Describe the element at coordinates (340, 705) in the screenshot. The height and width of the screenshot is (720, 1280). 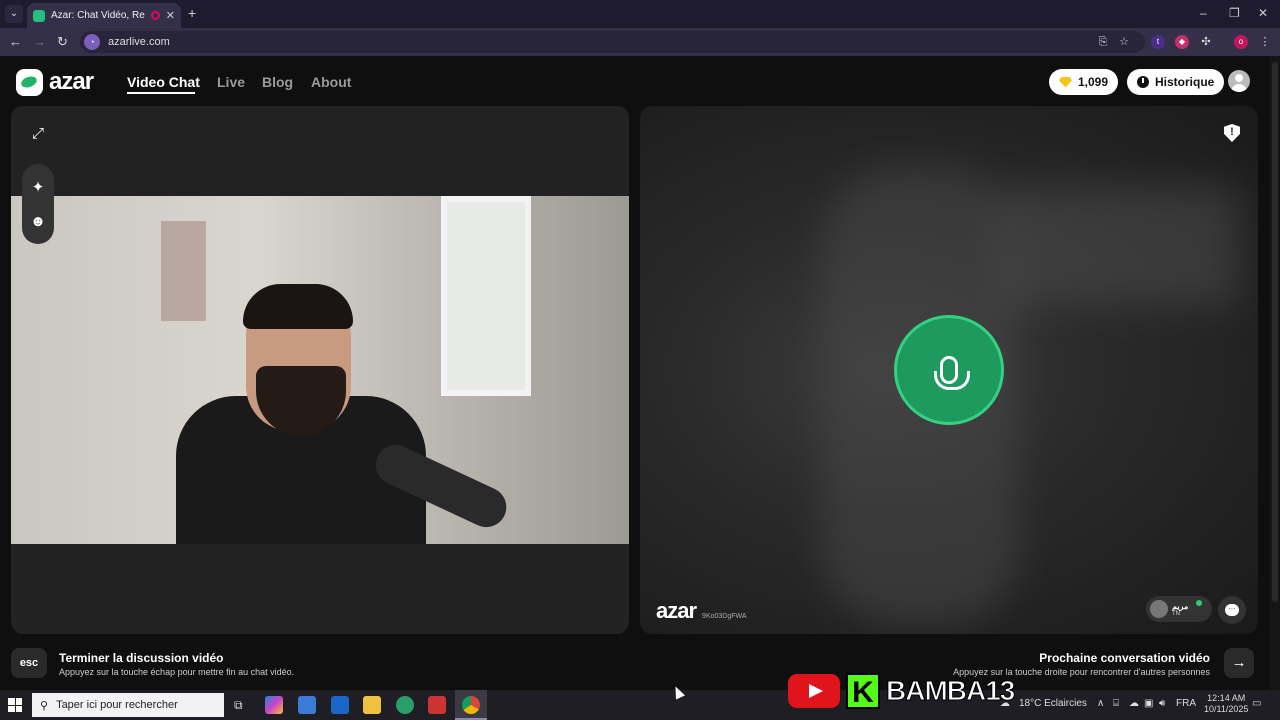
I see `mail-icon` at that location.